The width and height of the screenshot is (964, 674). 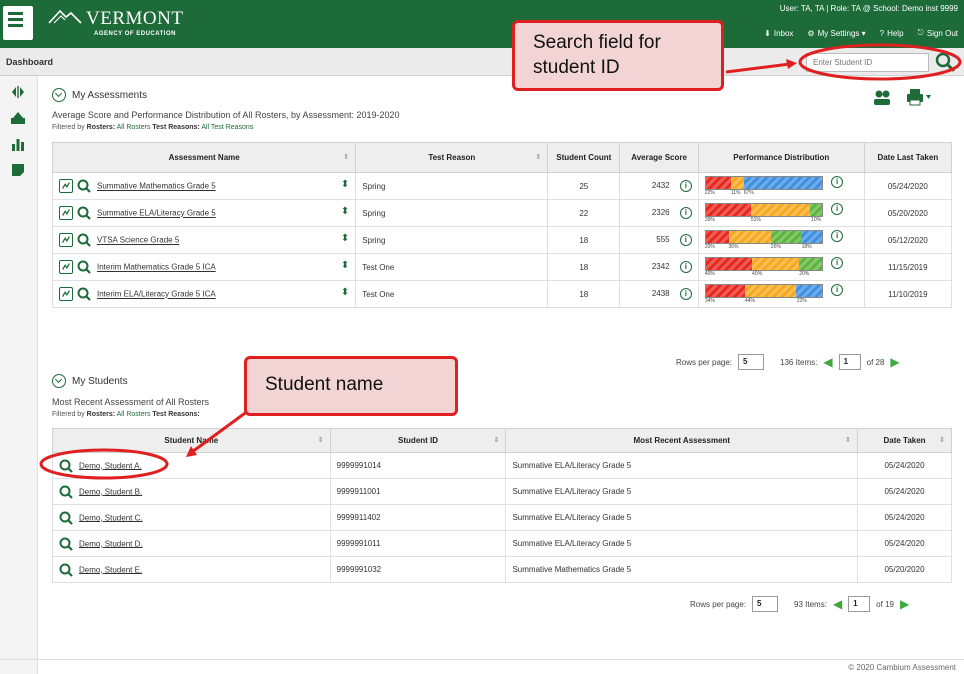 What do you see at coordinates (945, 62) in the screenshot?
I see `search-icon` at bounding box center [945, 62].